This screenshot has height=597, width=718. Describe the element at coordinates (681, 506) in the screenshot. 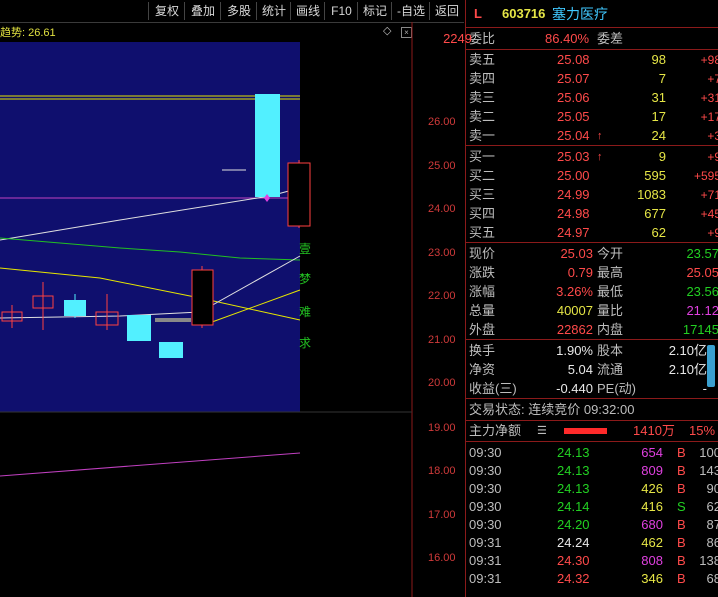

I see `tick-side: S` at that location.